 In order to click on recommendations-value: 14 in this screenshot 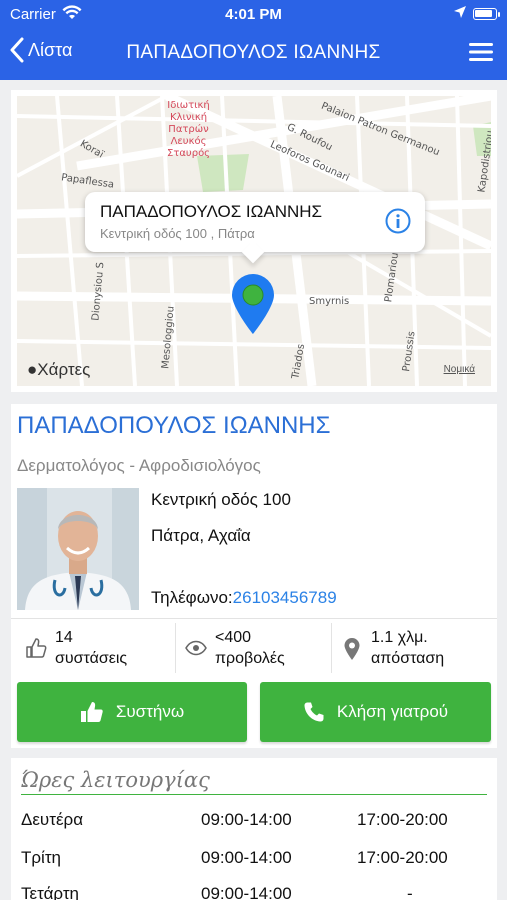, I will do `click(64, 637)`.